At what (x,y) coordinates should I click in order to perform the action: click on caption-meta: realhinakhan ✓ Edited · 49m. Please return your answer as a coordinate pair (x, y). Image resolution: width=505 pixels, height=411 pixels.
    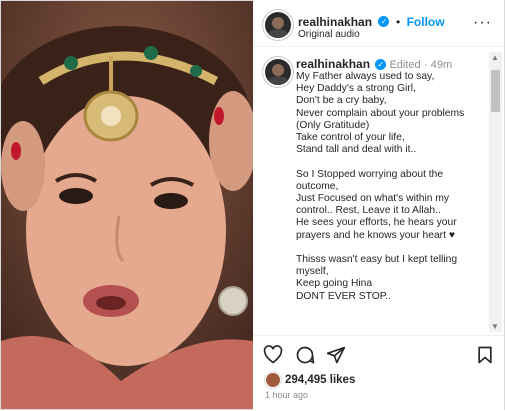
    Looking at the image, I should click on (374, 64).